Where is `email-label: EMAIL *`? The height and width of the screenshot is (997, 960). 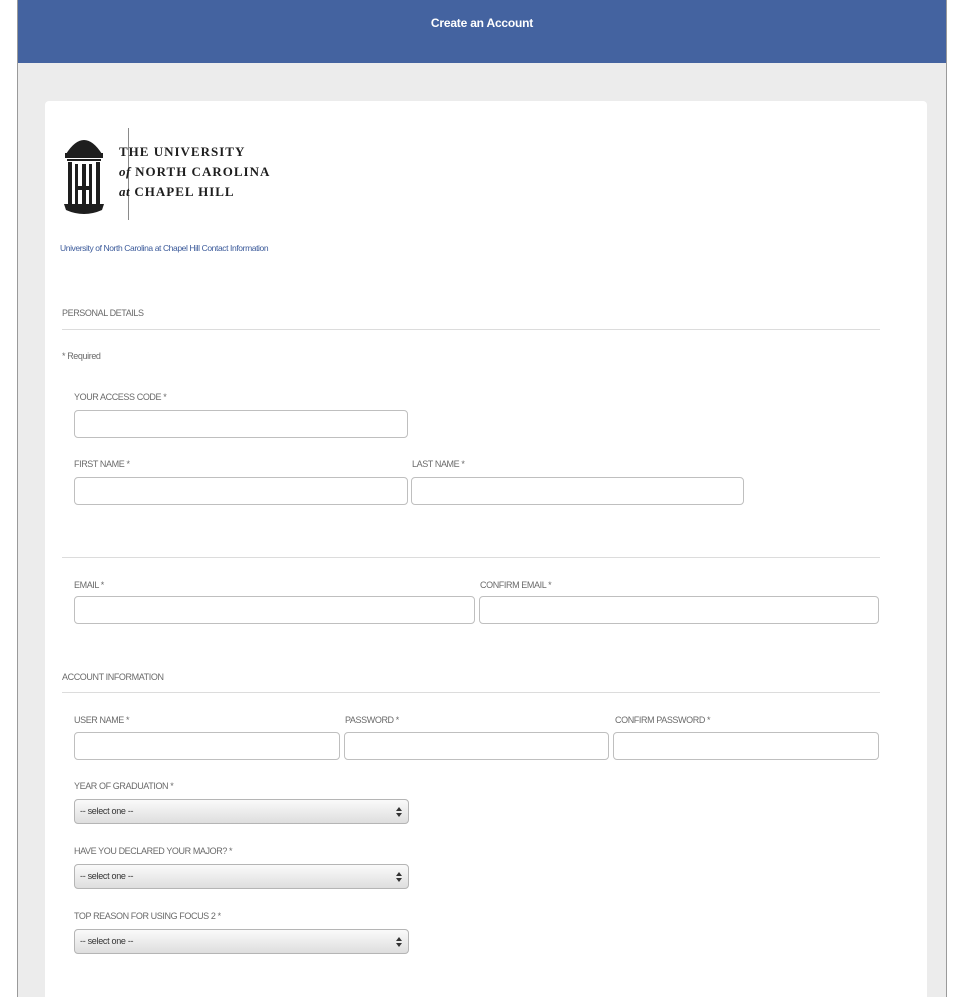 email-label: EMAIL * is located at coordinates (89, 585).